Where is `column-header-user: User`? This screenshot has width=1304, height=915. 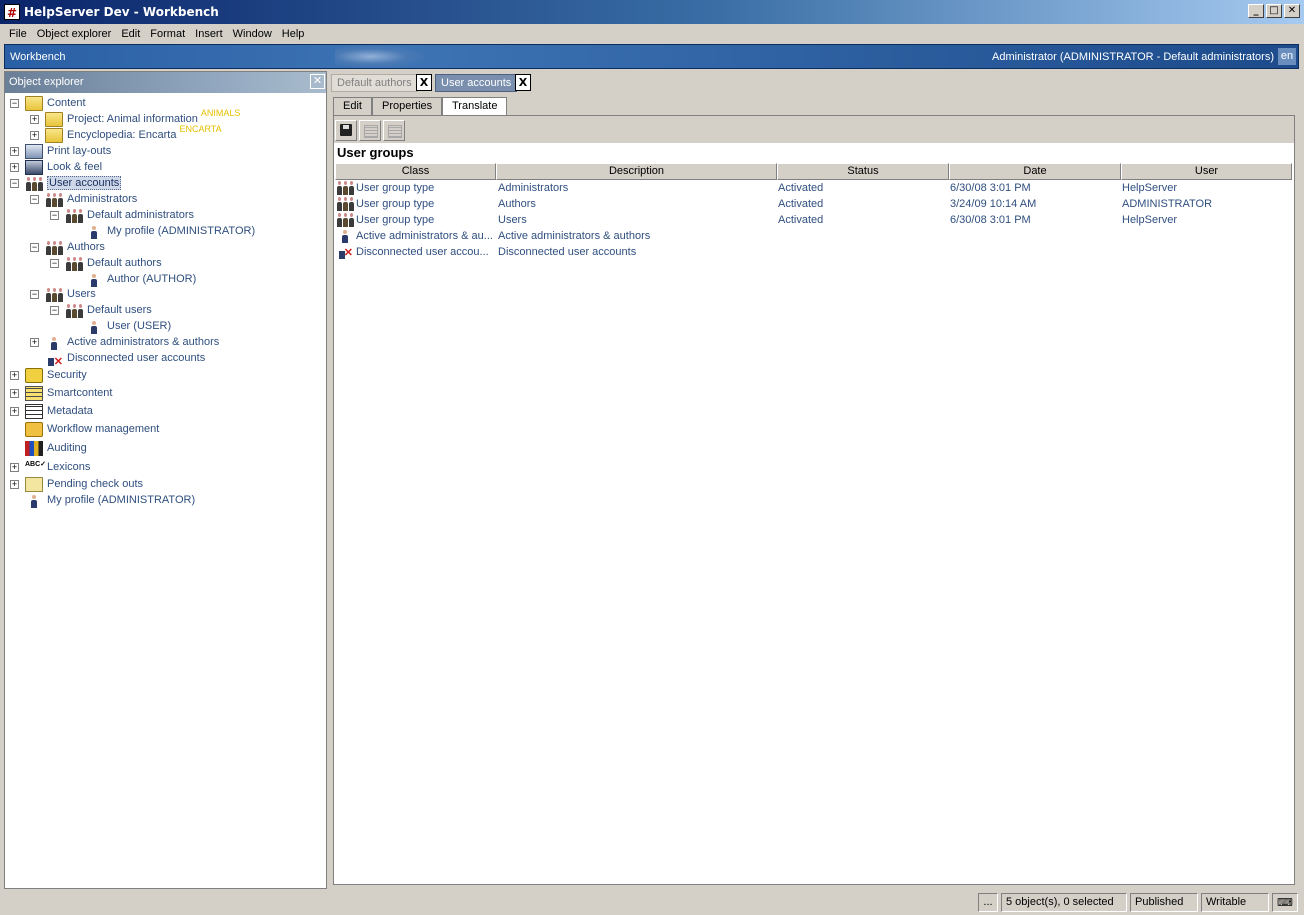 column-header-user: User is located at coordinates (1206, 171).